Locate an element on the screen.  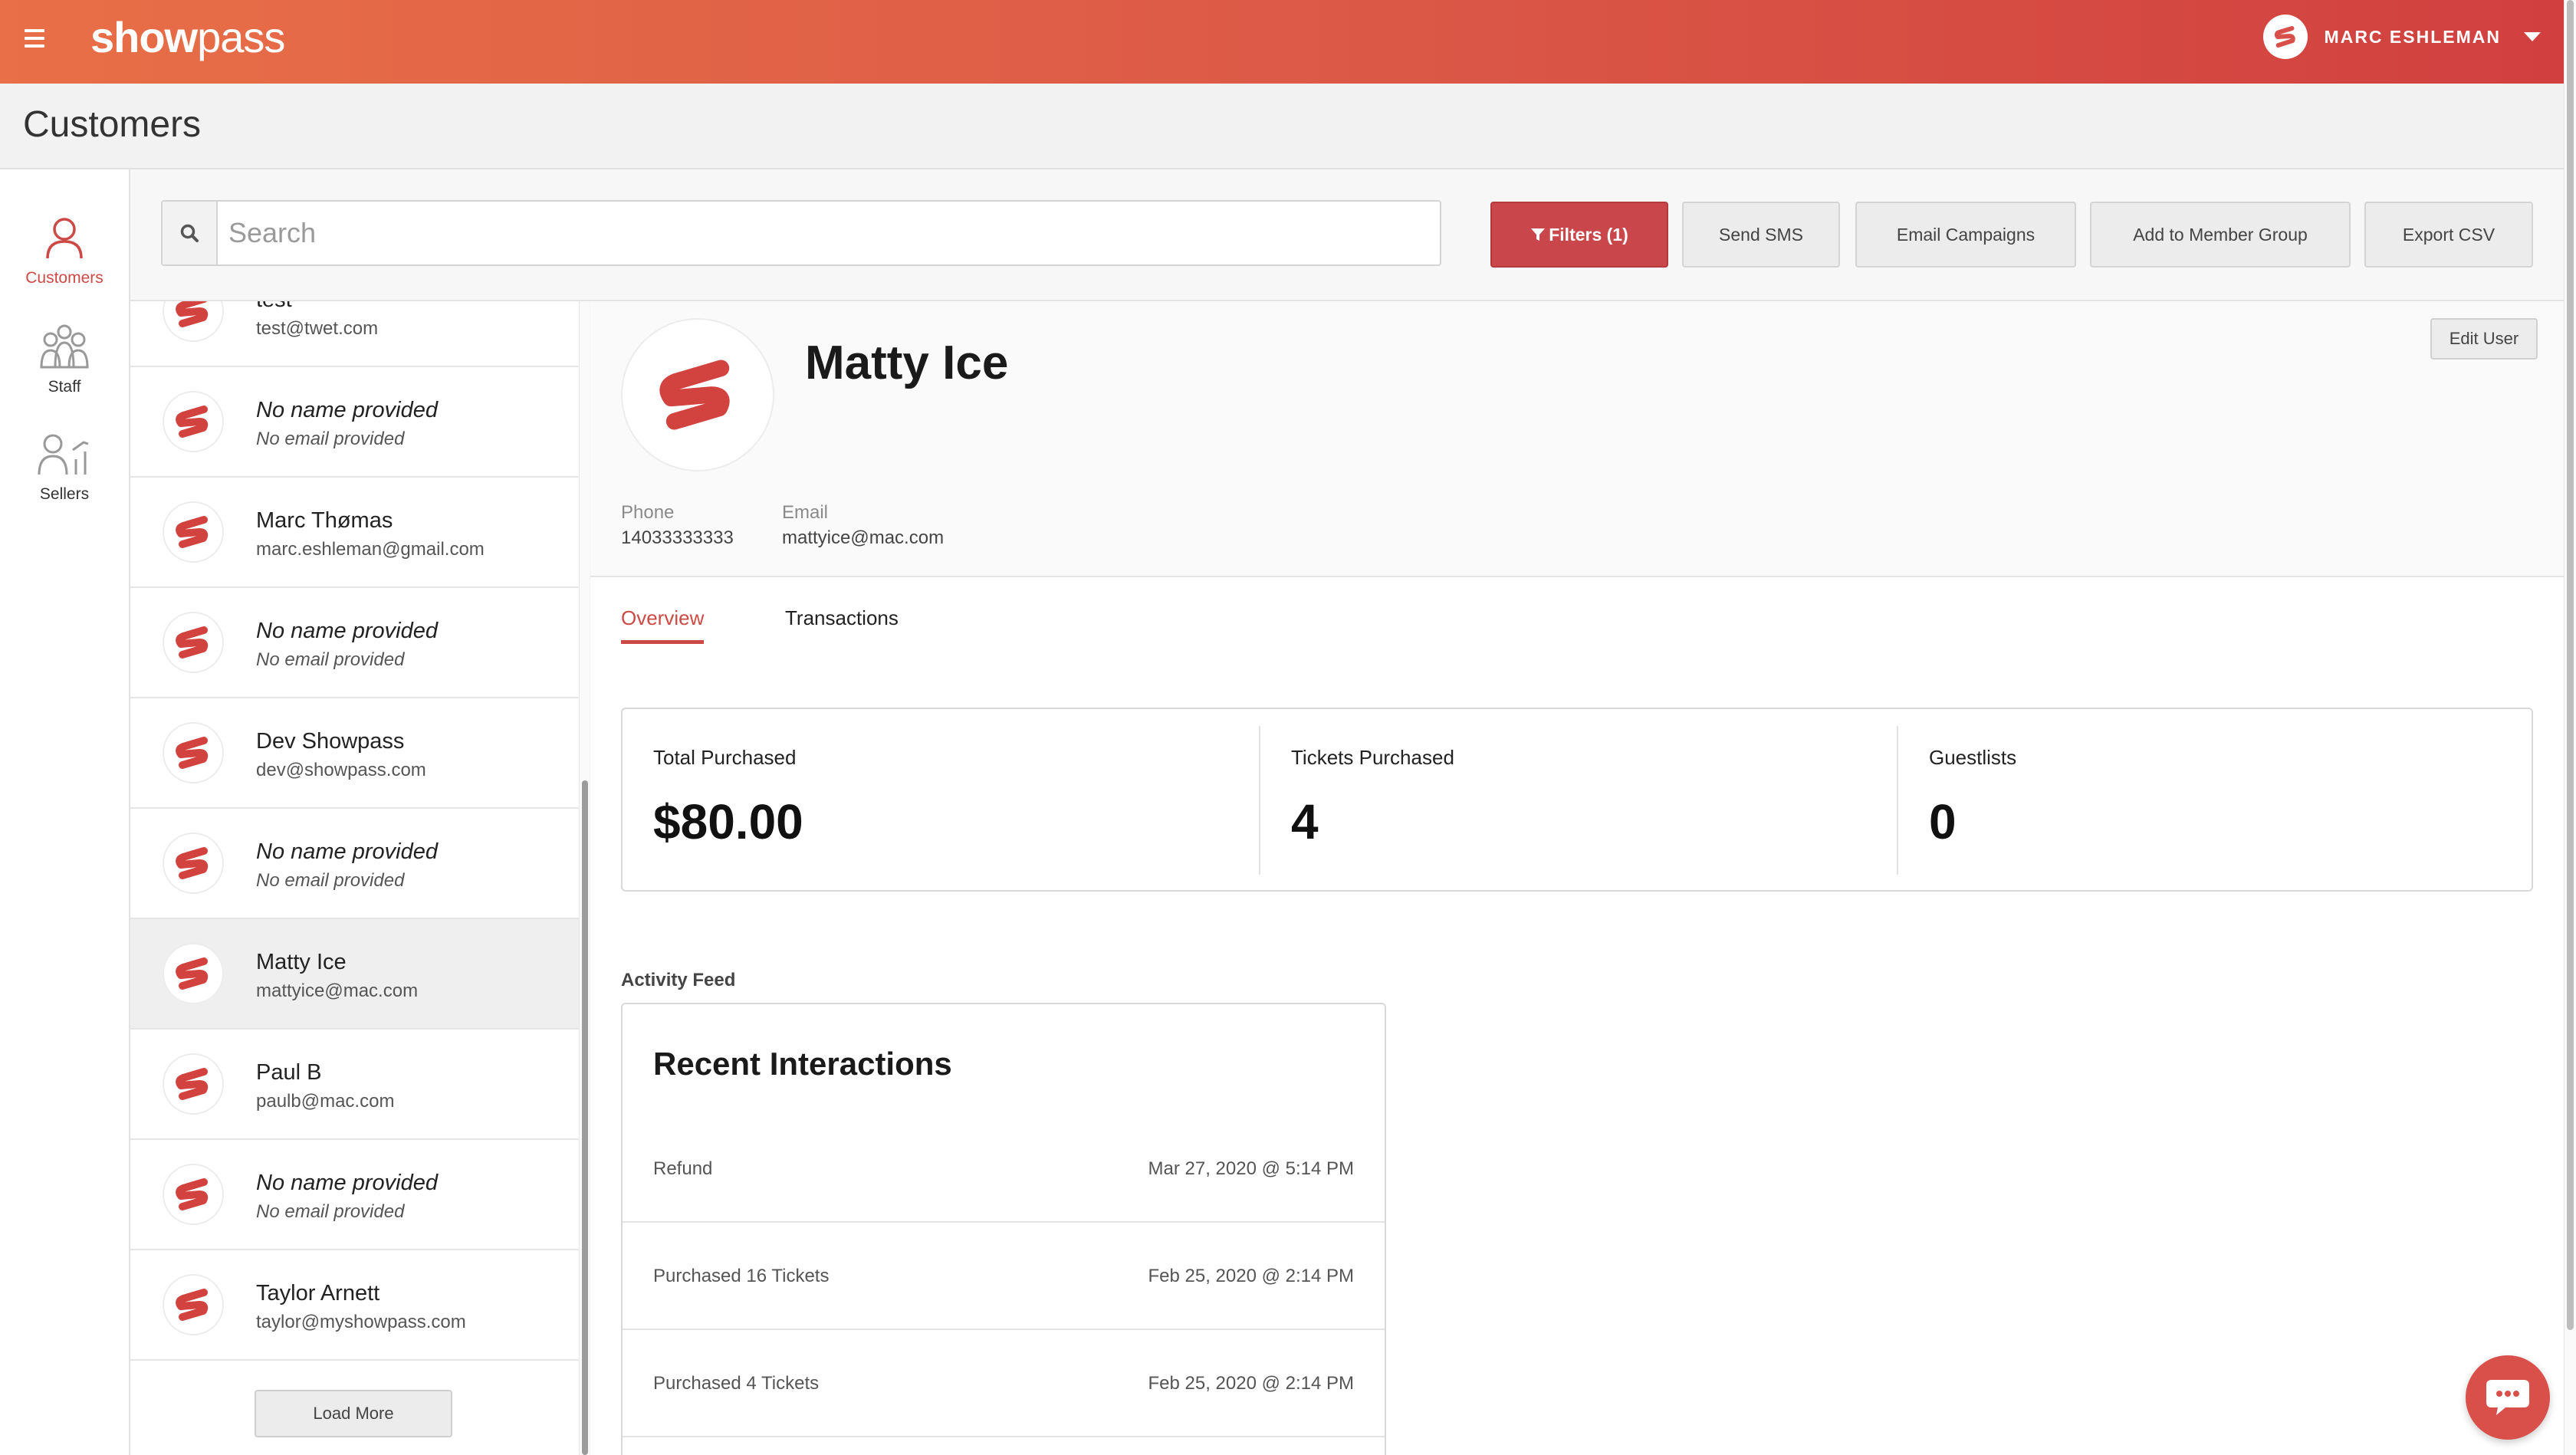
customer-name: Dev Showpass is located at coordinates (330, 741).